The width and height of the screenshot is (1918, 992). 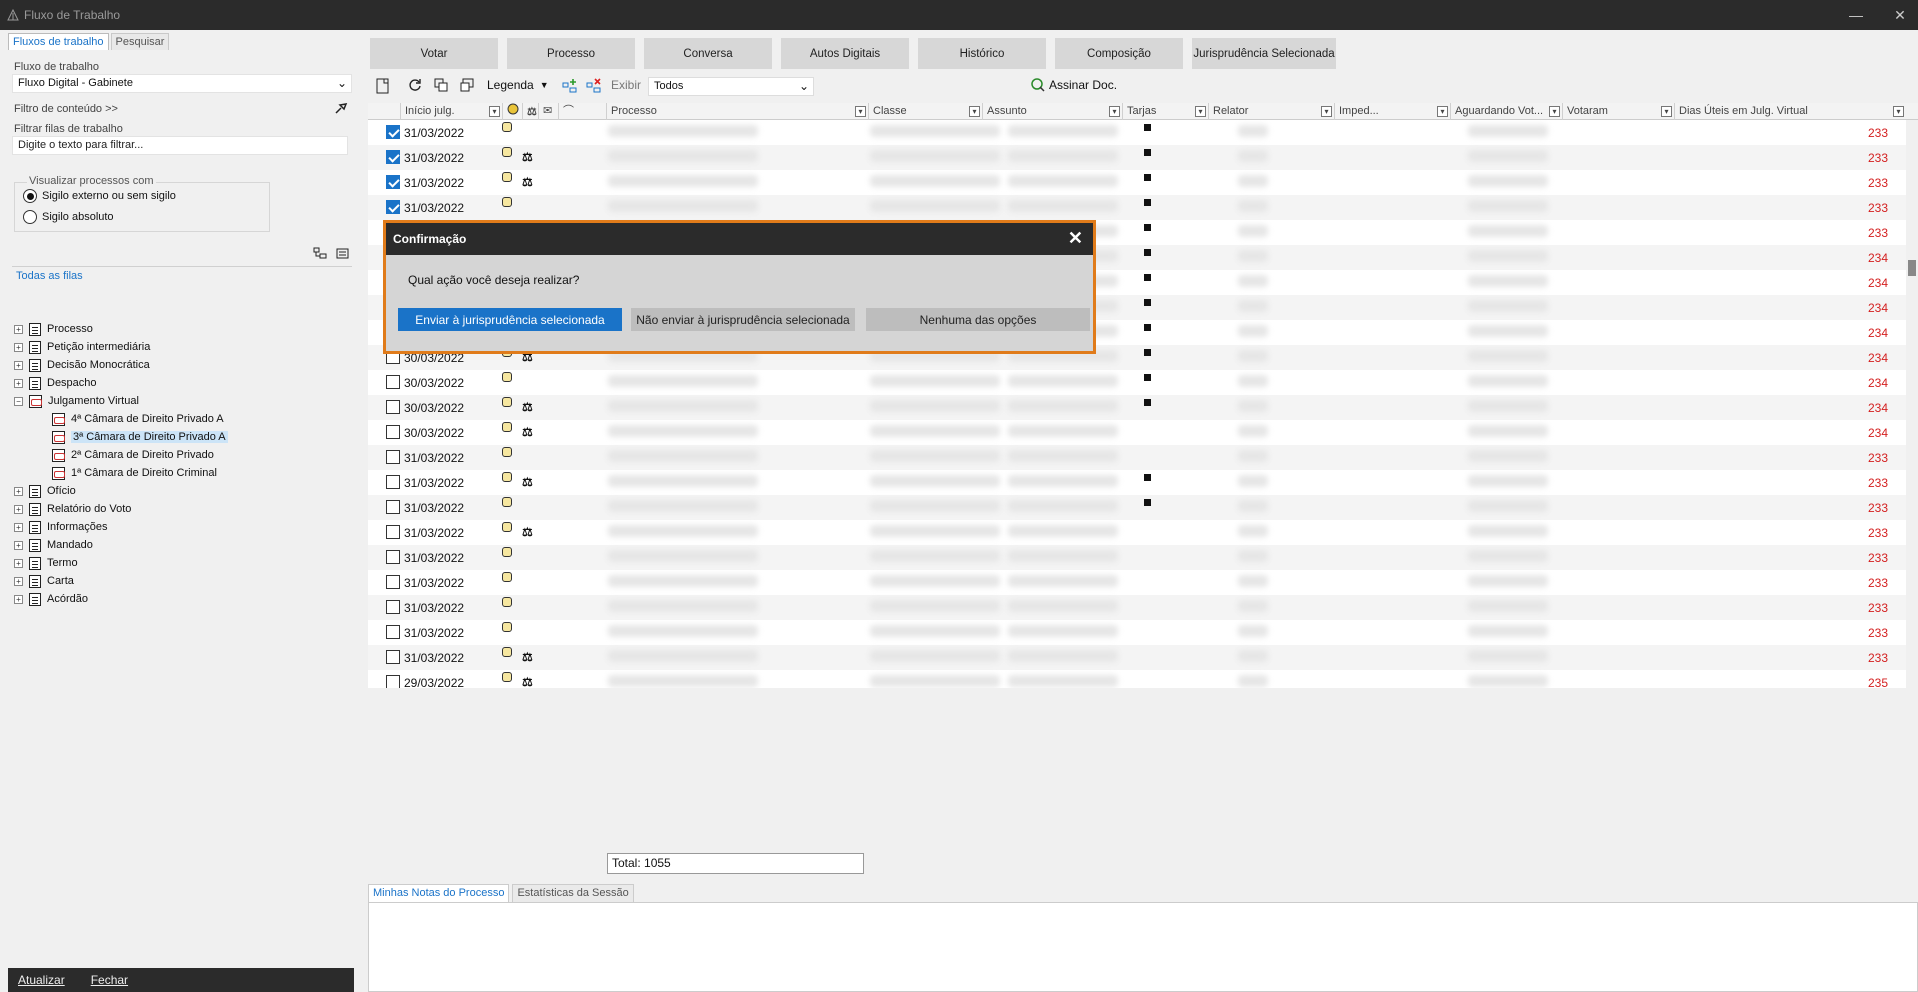 I want to click on col-inicio-julg: Início julg. ▾, so click(x=451, y=111).